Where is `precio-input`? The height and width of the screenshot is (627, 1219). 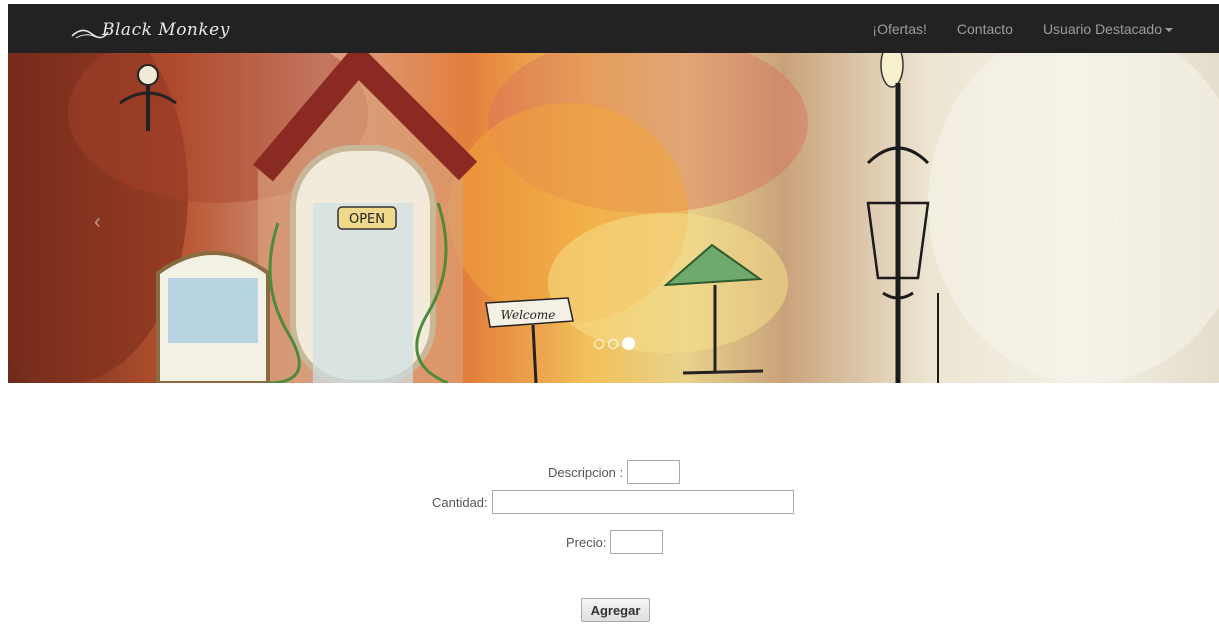 precio-input is located at coordinates (637, 542).